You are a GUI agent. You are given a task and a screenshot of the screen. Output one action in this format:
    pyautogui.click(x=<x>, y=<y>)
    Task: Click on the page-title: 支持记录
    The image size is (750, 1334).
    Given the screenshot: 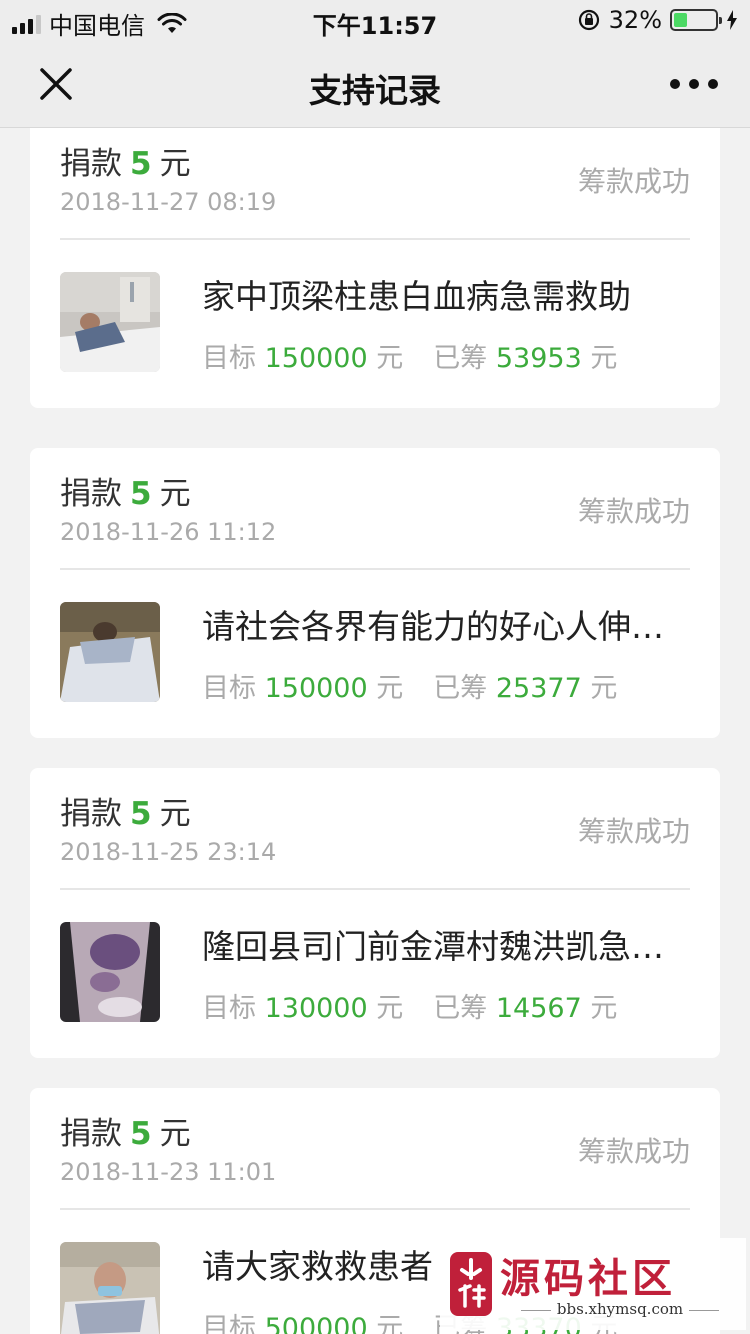 What is the action you would take?
    pyautogui.click(x=375, y=90)
    